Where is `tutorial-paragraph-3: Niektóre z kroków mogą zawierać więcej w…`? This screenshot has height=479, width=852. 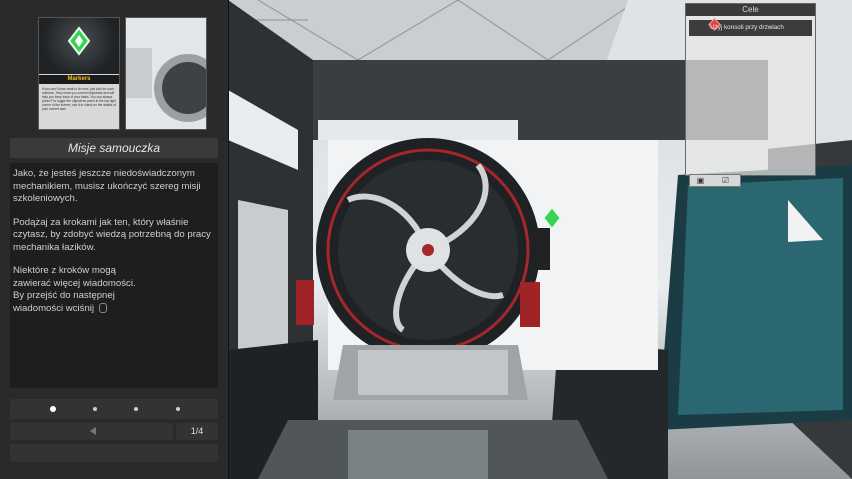
tutorial-paragraph-3: Niektóre z kroków mogą zawierać więcej w… is located at coordinates (74, 289).